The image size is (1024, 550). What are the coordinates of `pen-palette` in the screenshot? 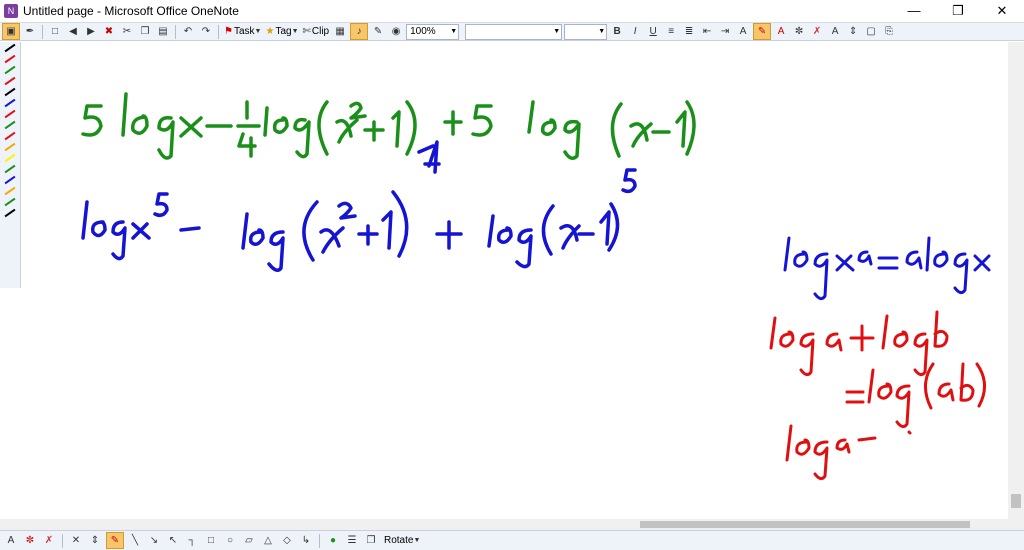 It's located at (10, 165).